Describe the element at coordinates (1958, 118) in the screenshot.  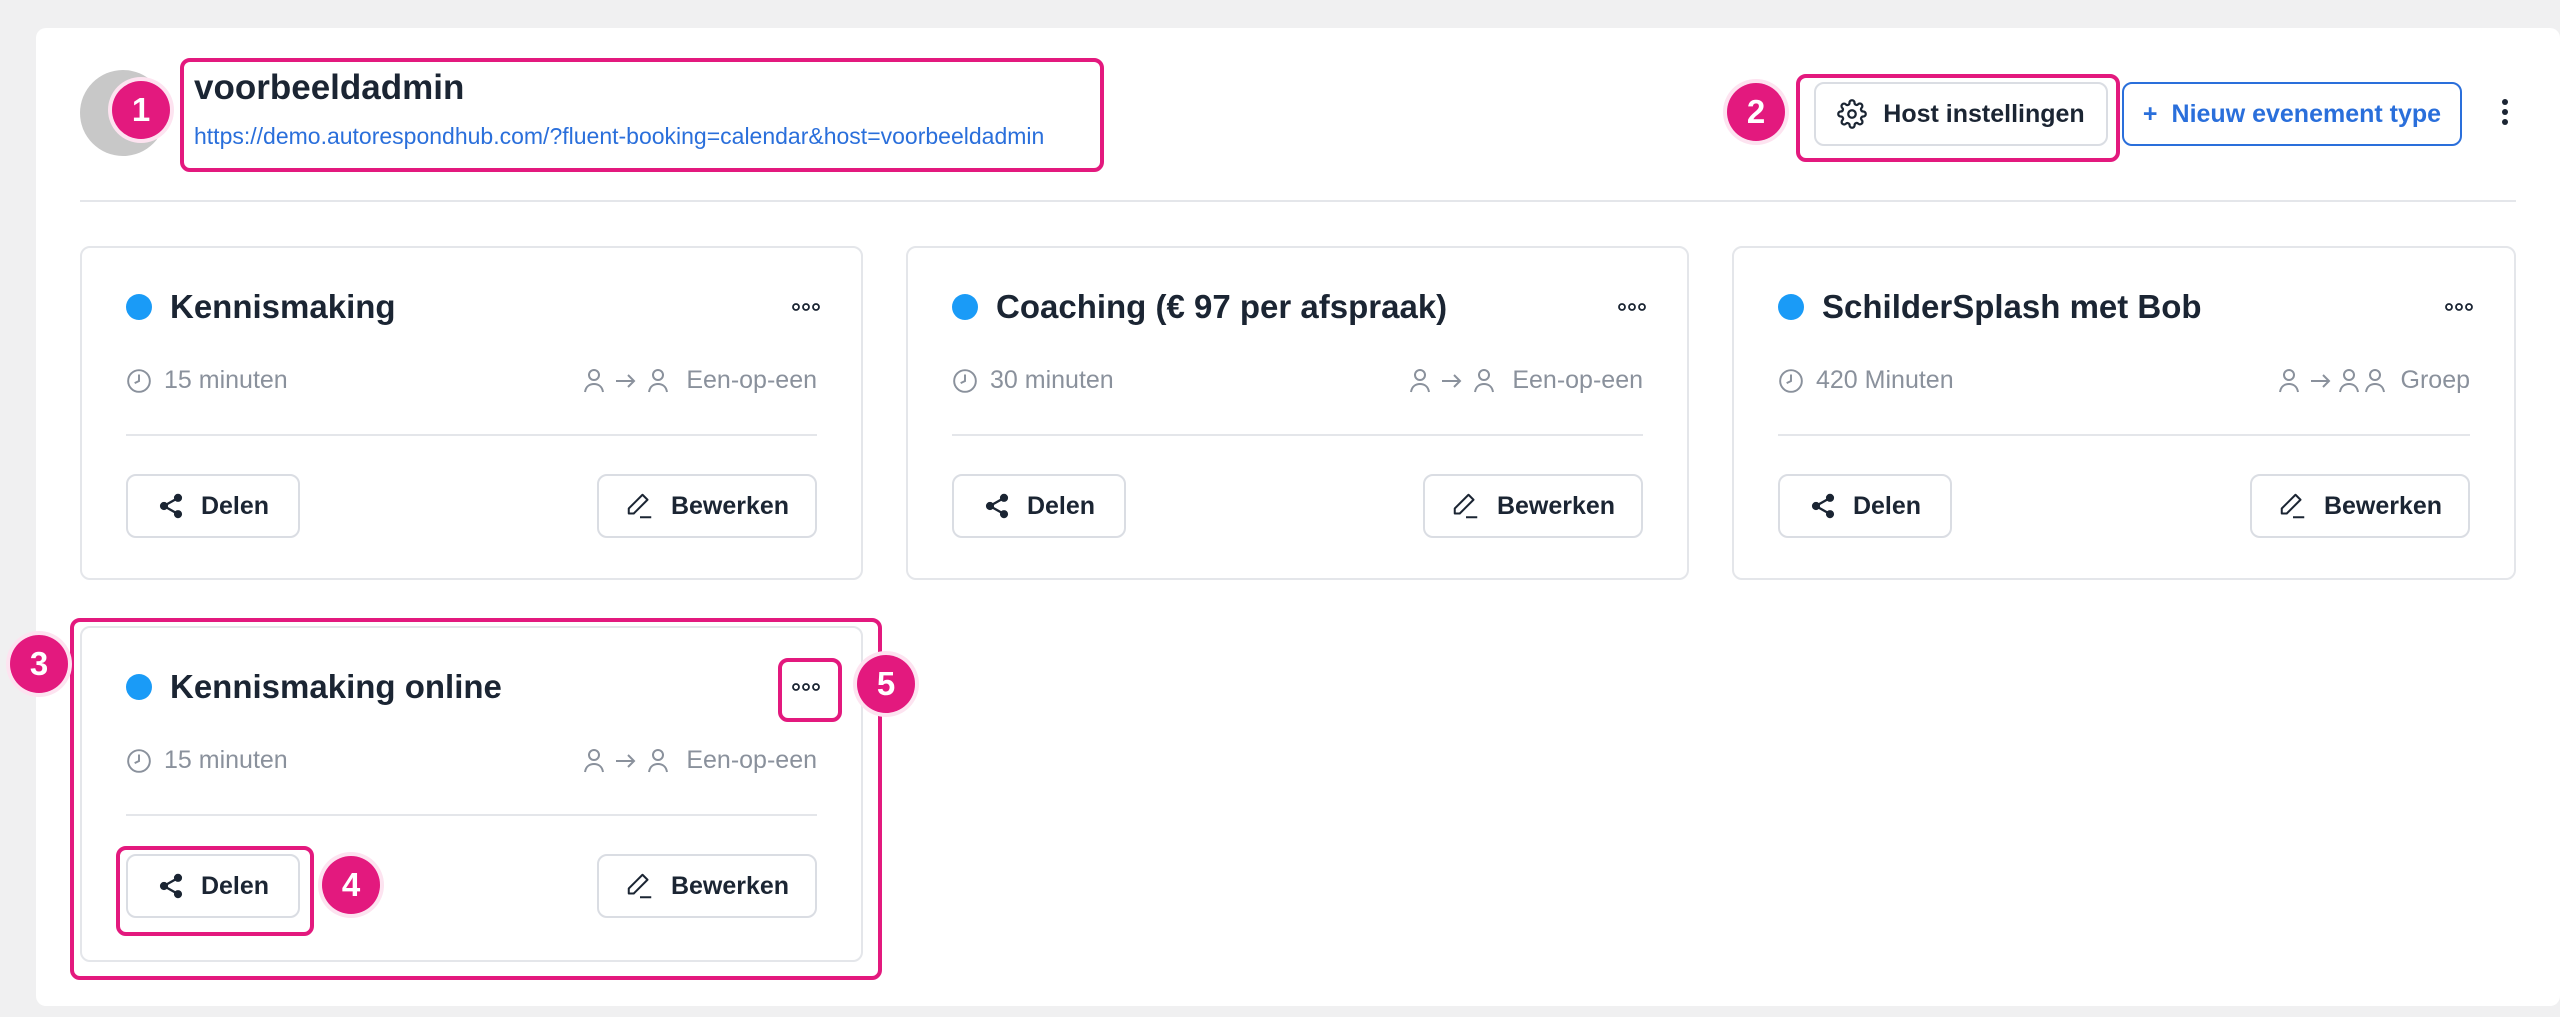
I see `highlight-host-settings` at that location.